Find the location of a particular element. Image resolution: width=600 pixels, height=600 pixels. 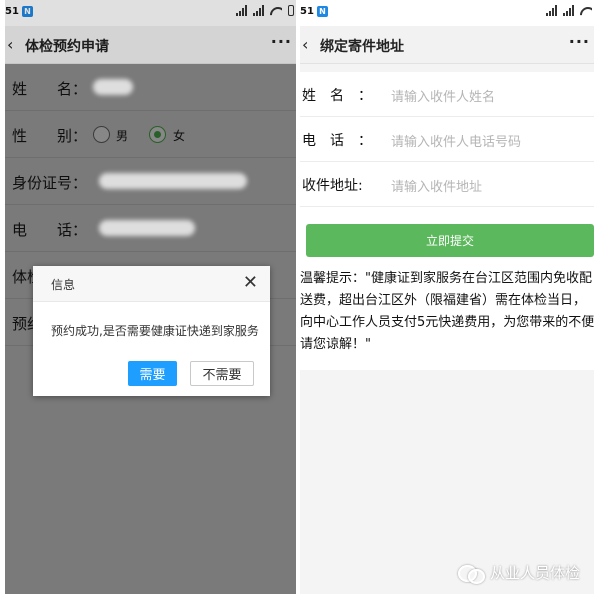

wifi-icon is located at coordinates (586, 10).